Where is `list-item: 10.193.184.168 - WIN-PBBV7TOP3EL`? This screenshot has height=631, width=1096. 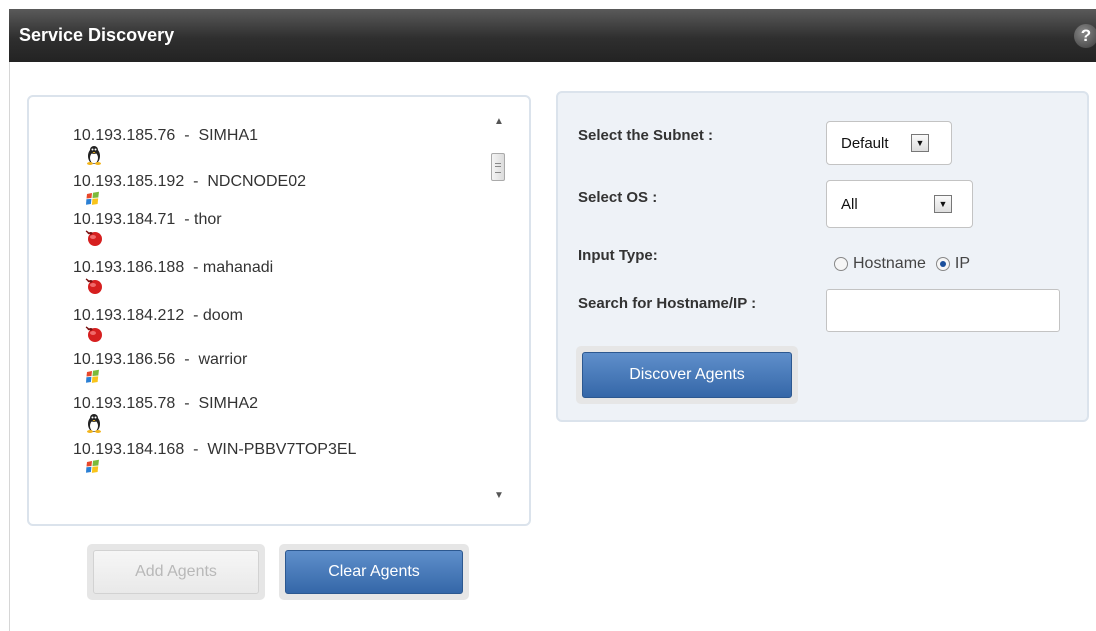 list-item: 10.193.184.168 - WIN-PBBV7TOP3EL is located at coordinates (203, 457).